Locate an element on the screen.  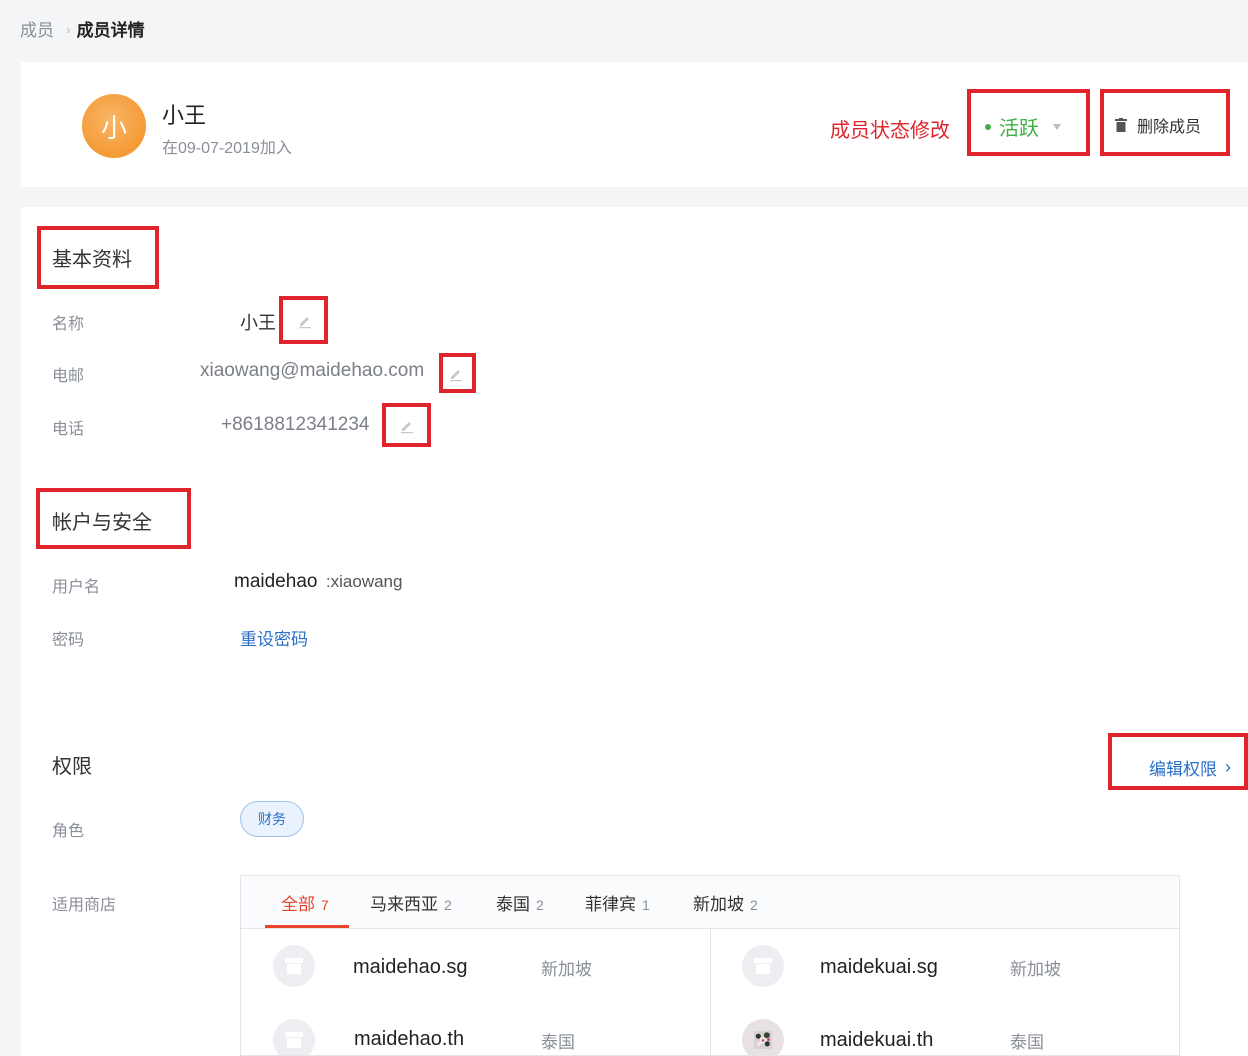
role-tag: 财务 is located at coordinates (272, 819).